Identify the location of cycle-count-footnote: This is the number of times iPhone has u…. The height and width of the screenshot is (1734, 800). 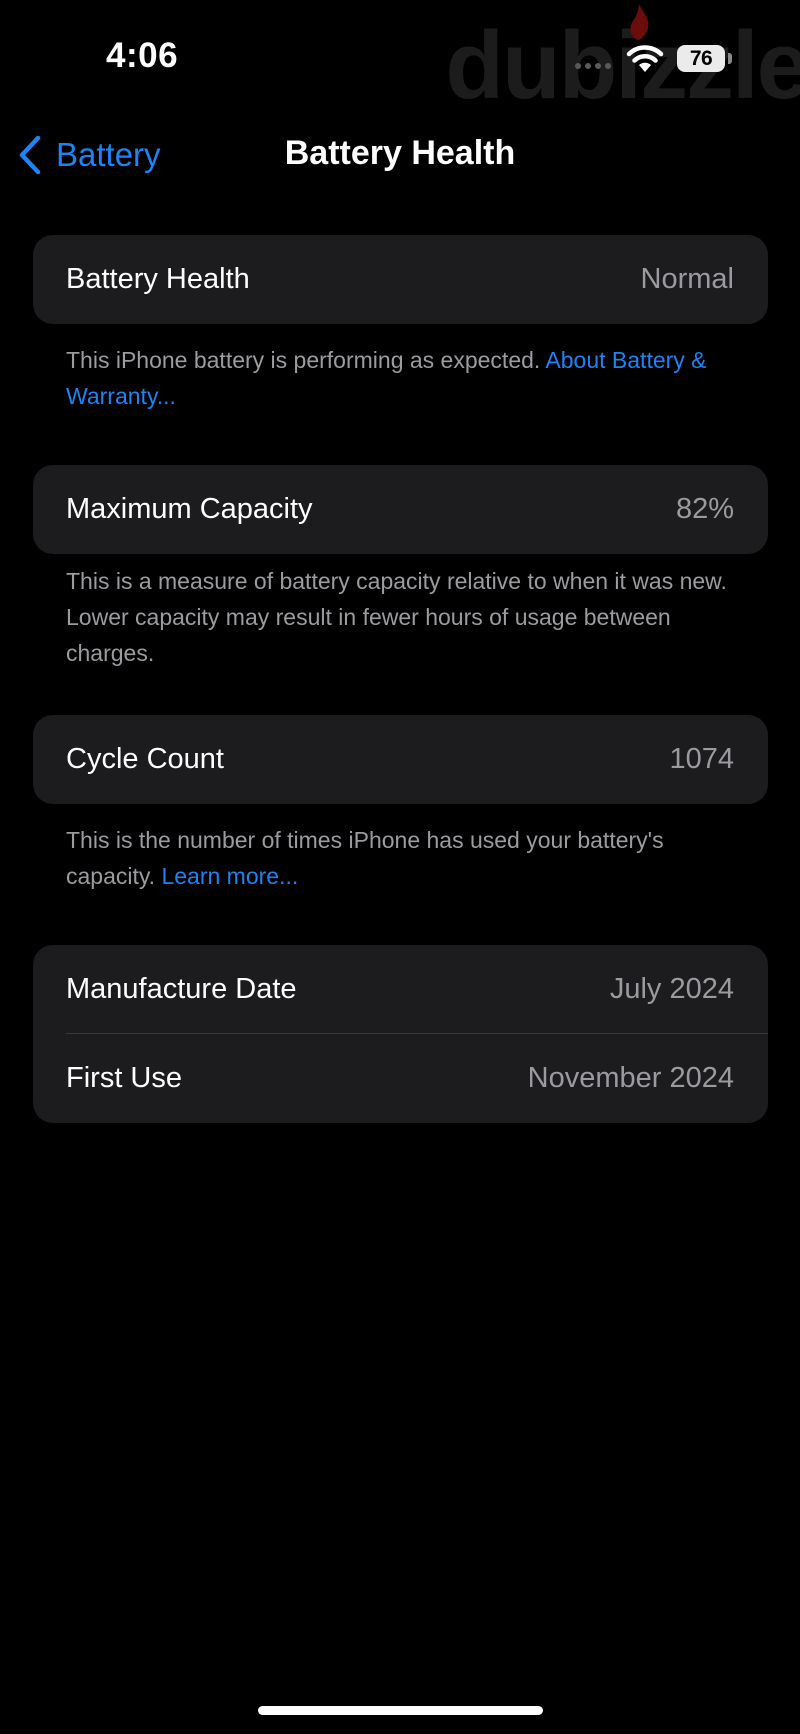
(406, 858).